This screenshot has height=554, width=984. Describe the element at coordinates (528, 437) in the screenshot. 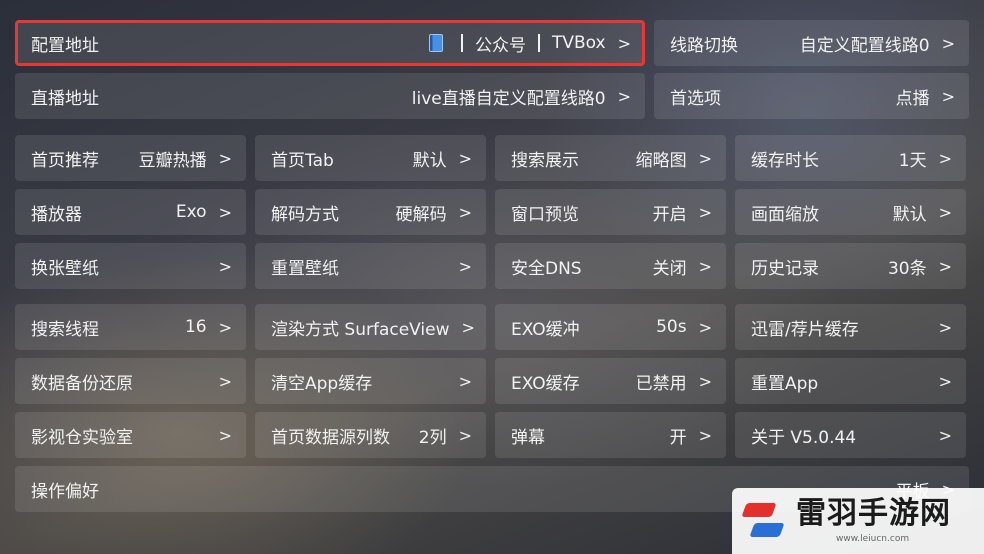

I see `danmaku-label: 弹幕` at that location.